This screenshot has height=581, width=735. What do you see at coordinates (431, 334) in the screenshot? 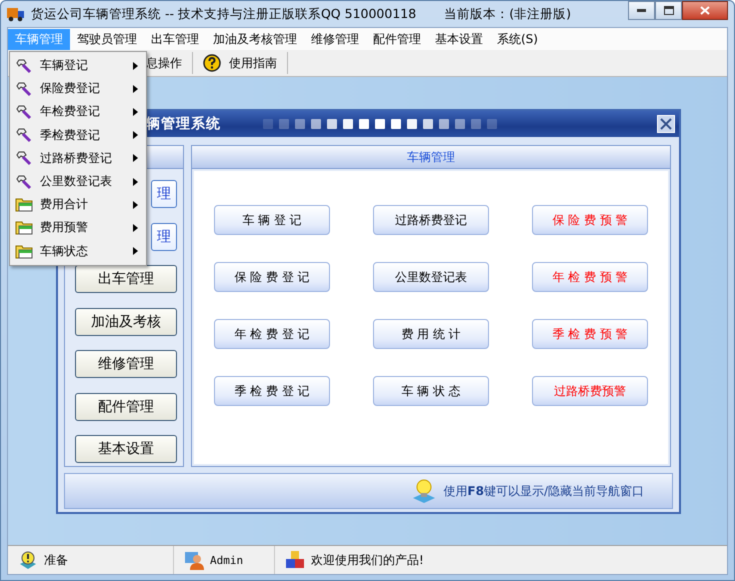
I see `action-button: 费 用 统 计` at bounding box center [431, 334].